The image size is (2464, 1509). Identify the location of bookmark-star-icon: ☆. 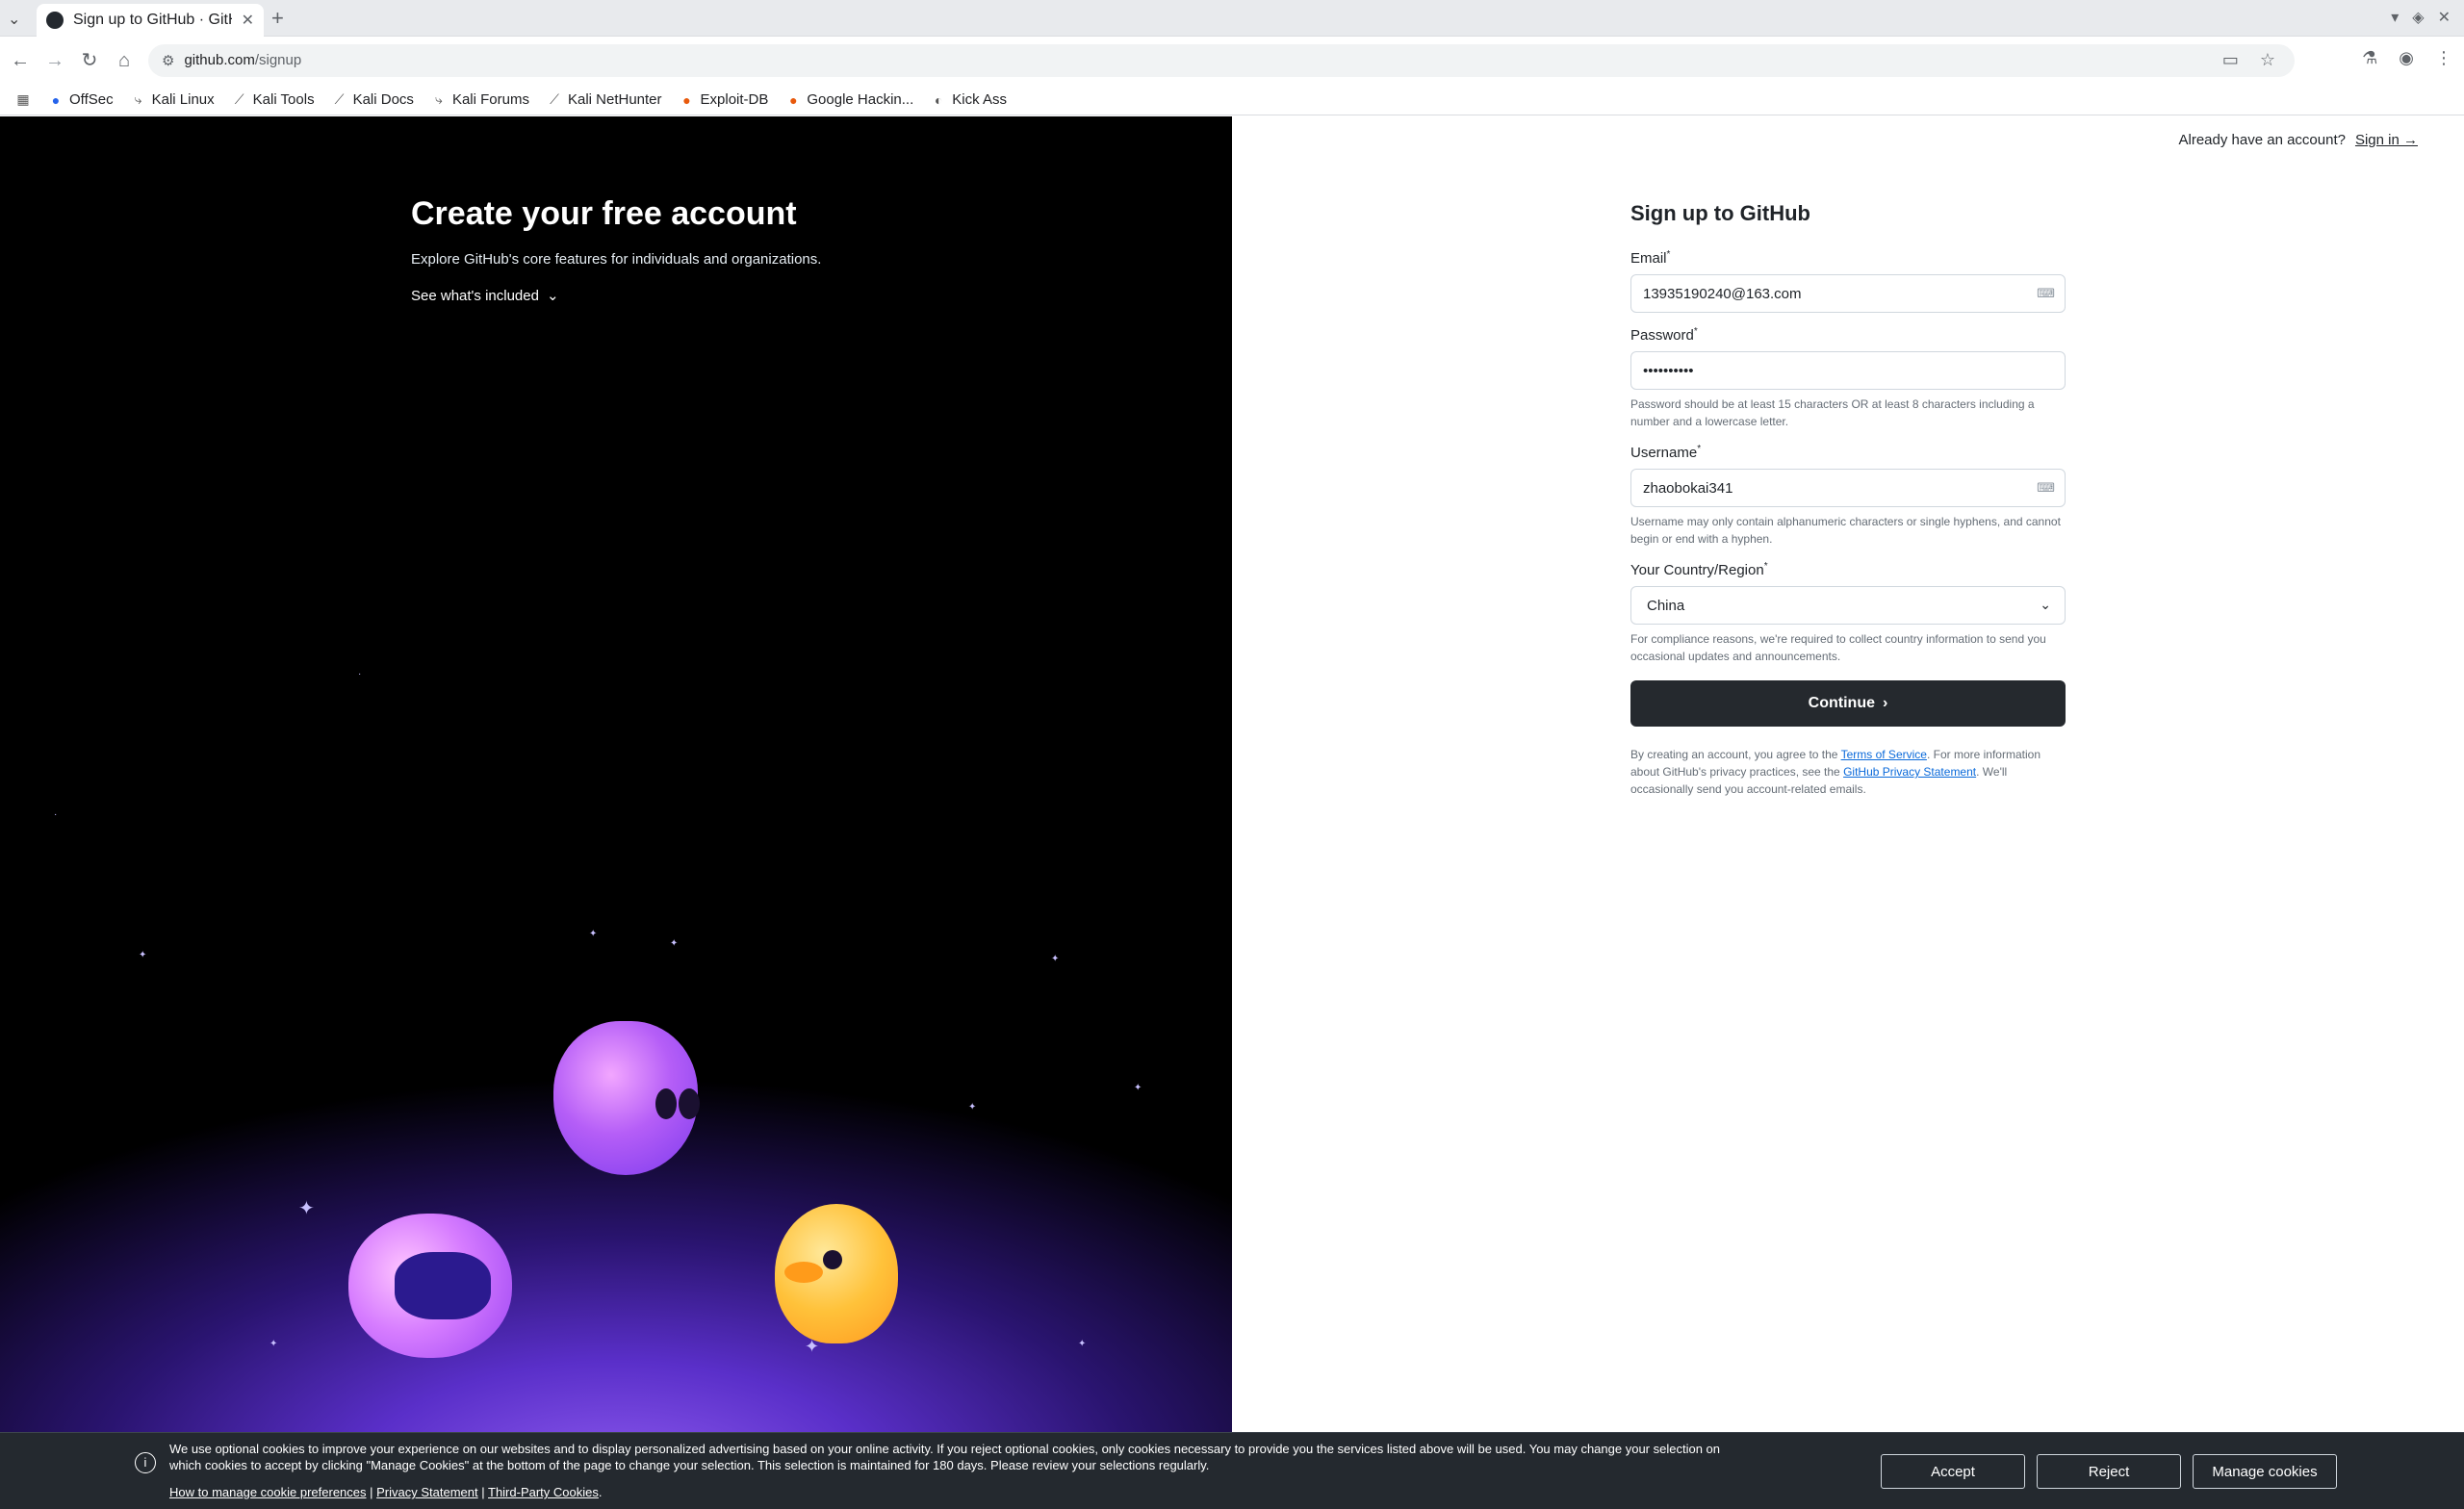
(2267, 60).